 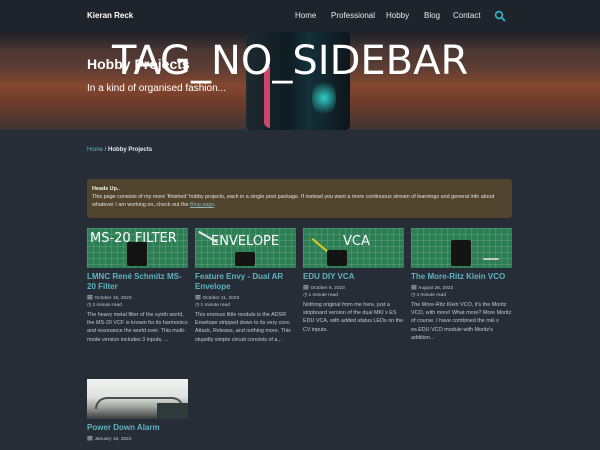 I want to click on post-date: 🗓 August 26, 2023, so click(x=432, y=288).